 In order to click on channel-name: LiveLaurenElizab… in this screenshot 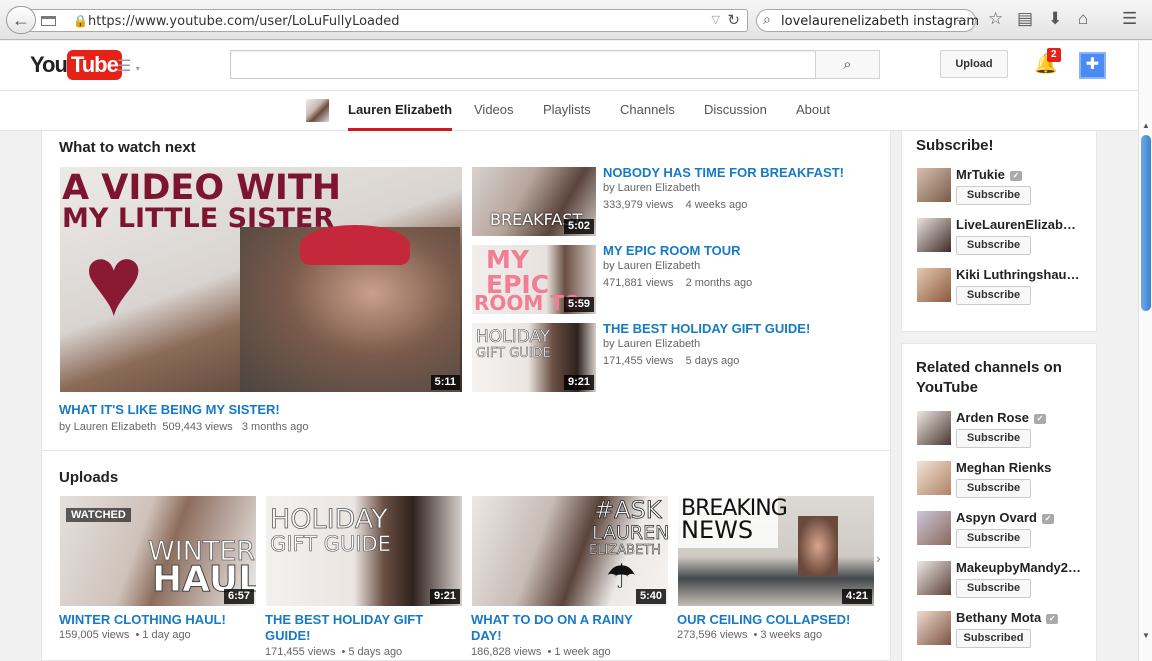, I will do `click(1016, 224)`.